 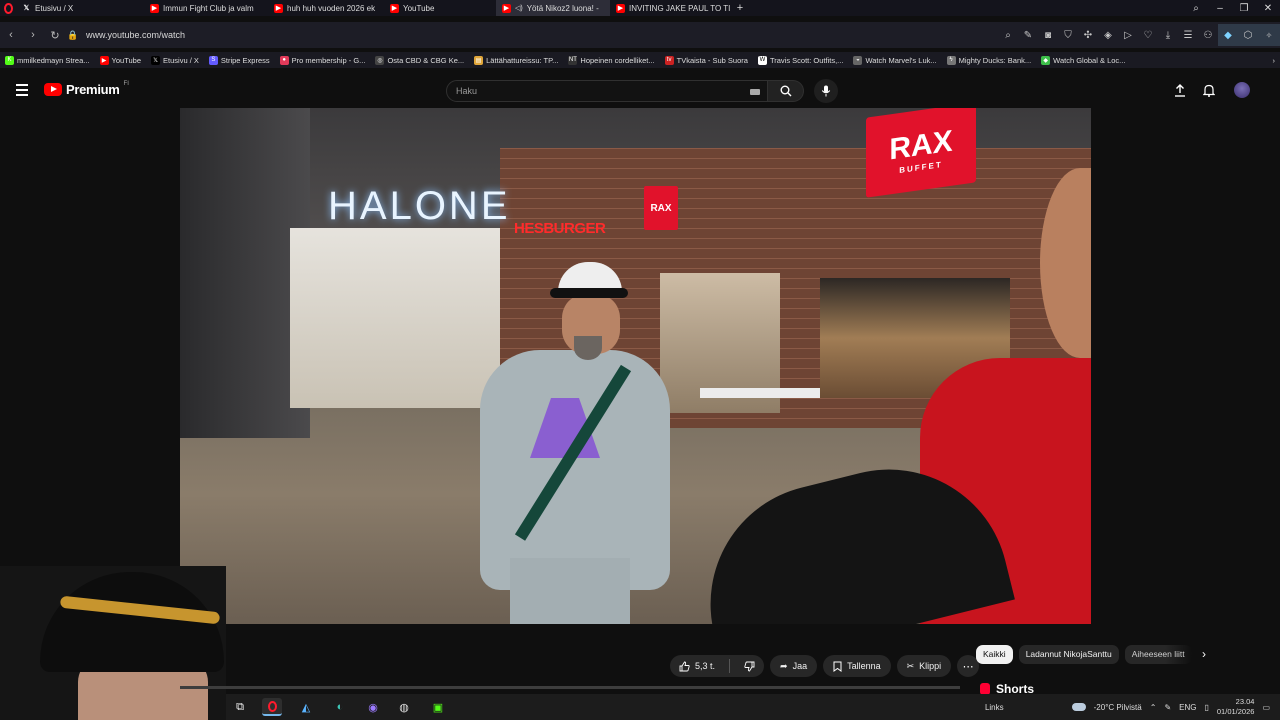 What do you see at coordinates (670, 8) in the screenshot?
I see `tab-inviting-jake-paul: ▶ INVITING JAKE PAUL TO TI` at bounding box center [670, 8].